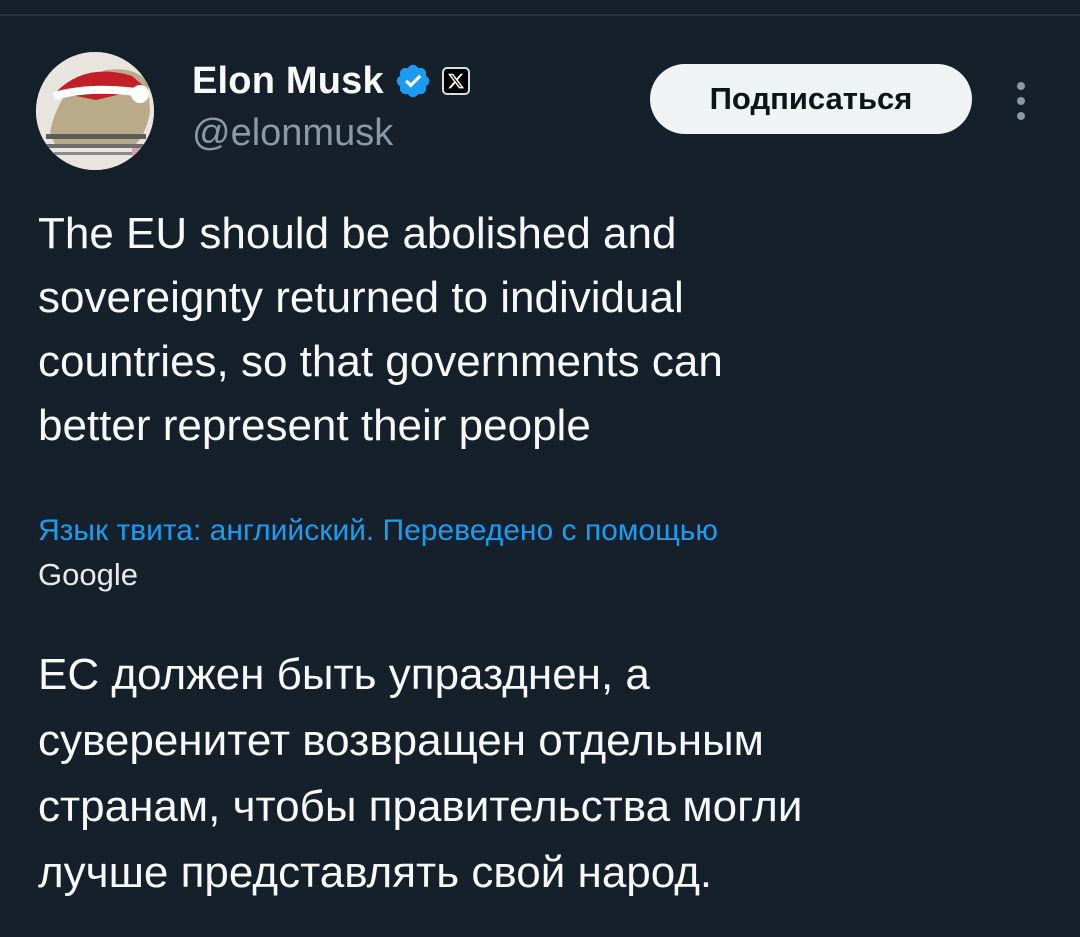 This screenshot has height=937, width=1080. What do you see at coordinates (288, 81) in the screenshot?
I see `author-name: Elon Musk` at bounding box center [288, 81].